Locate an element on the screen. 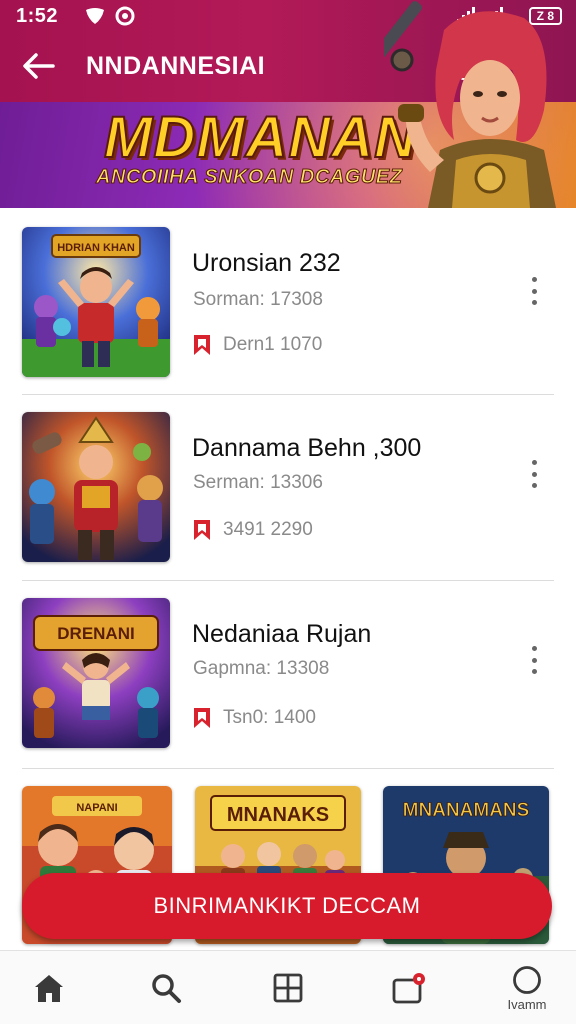 This screenshot has height=1024, width=576. nav-profile-label: Ivamm is located at coordinates (527, 1004).